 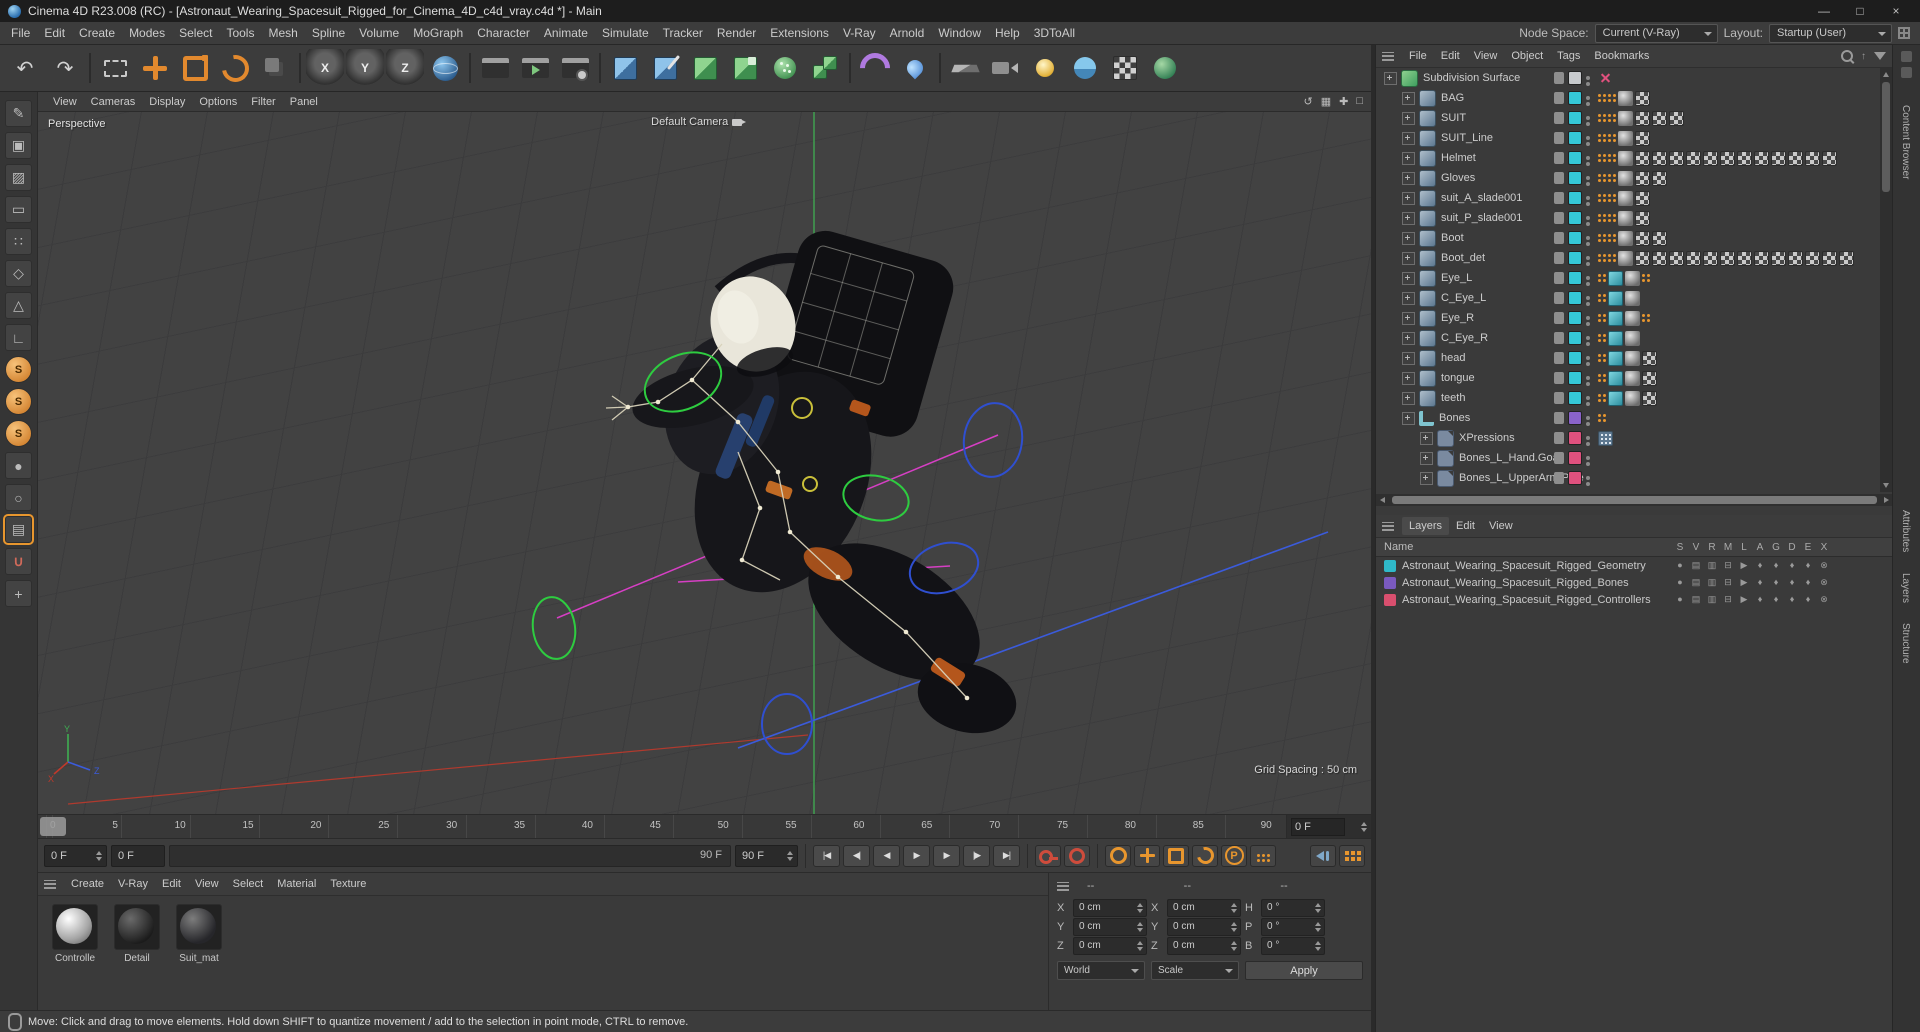 I want to click on object-row: tongue, so click(x=1628, y=378).